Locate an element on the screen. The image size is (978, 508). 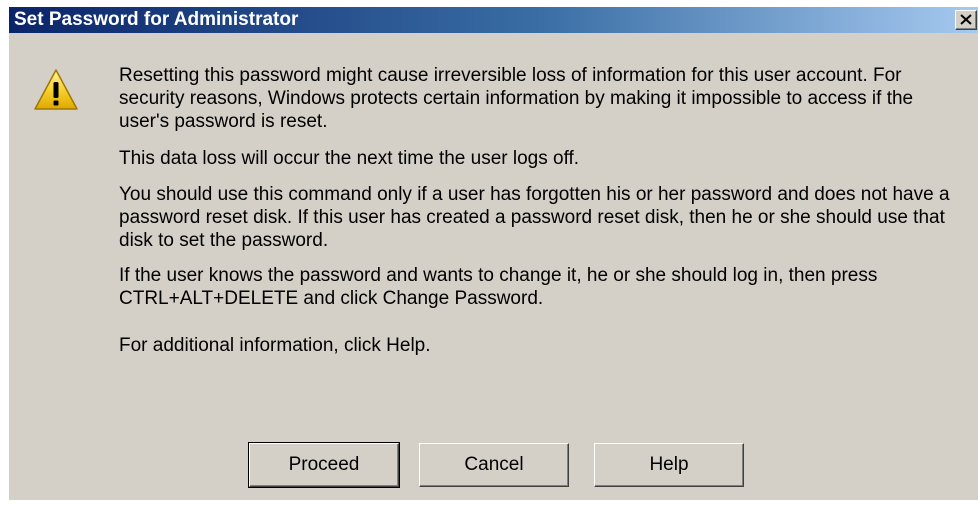
title-bar: Set Password for Administrator is located at coordinates (493, 20).